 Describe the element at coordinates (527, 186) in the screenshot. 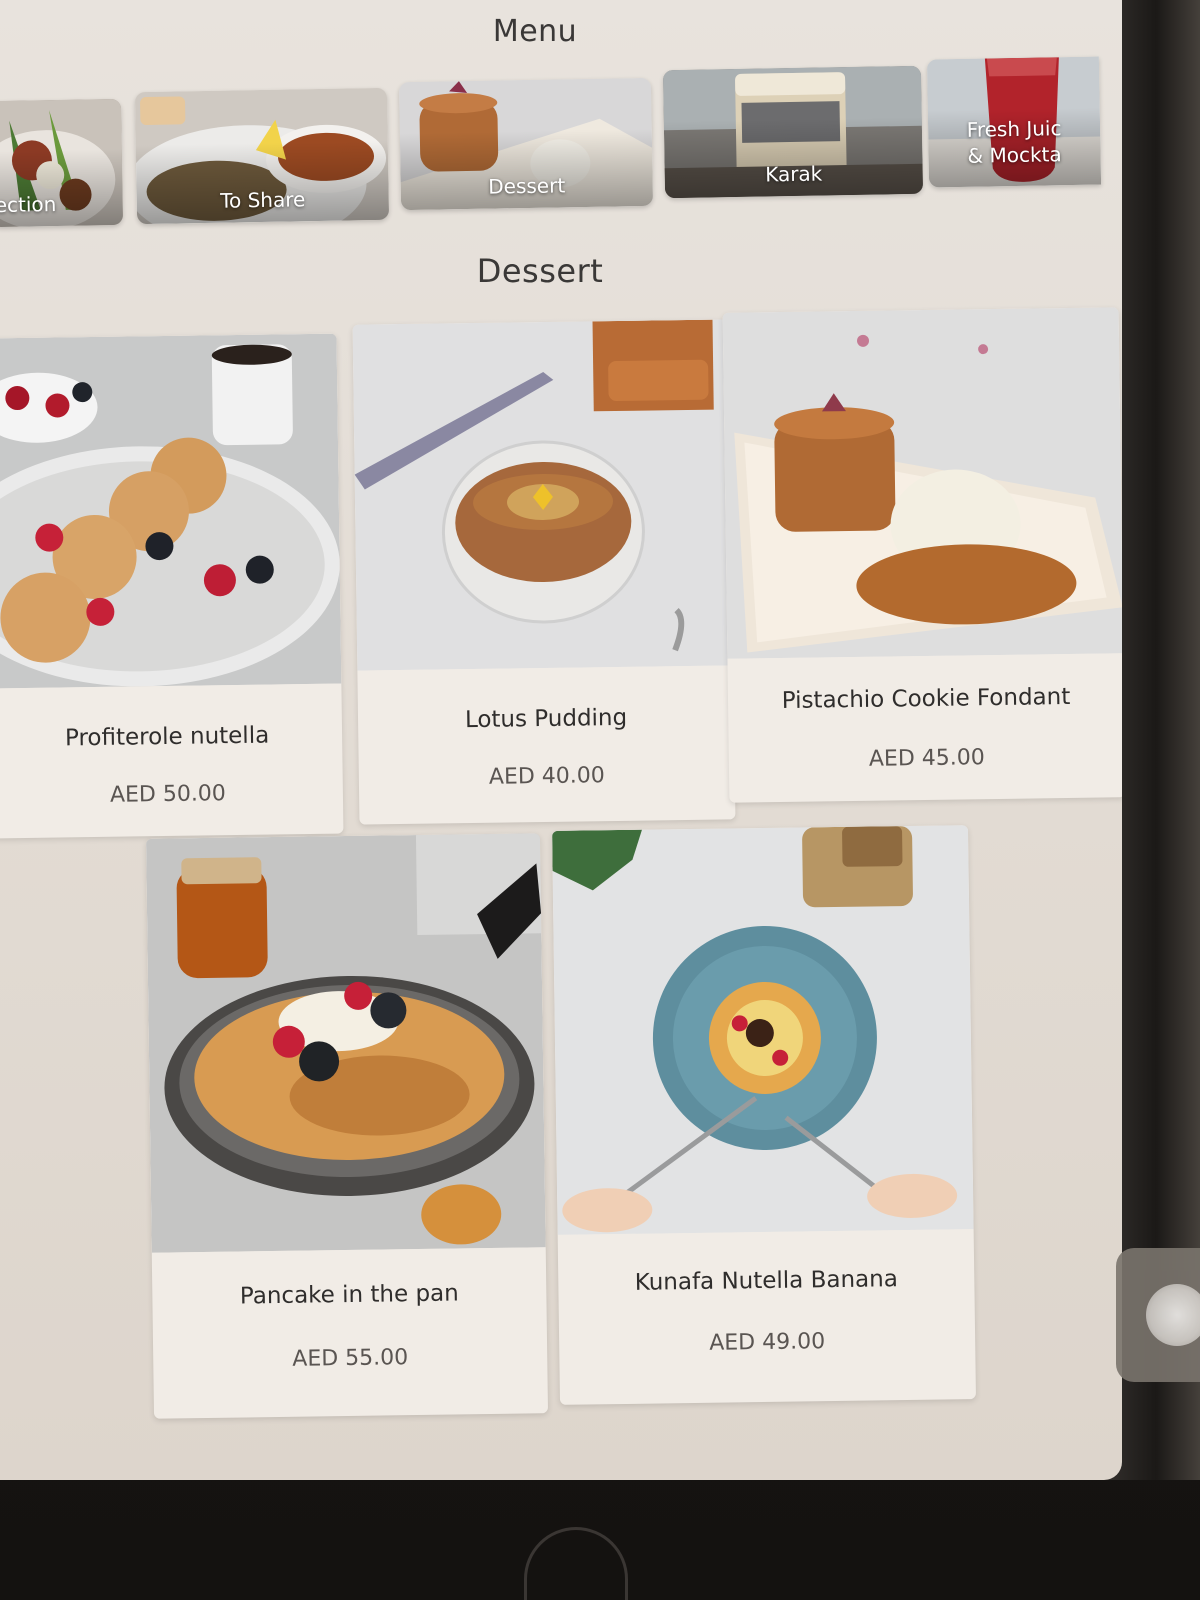

I see `category-label: Dessert` at that location.